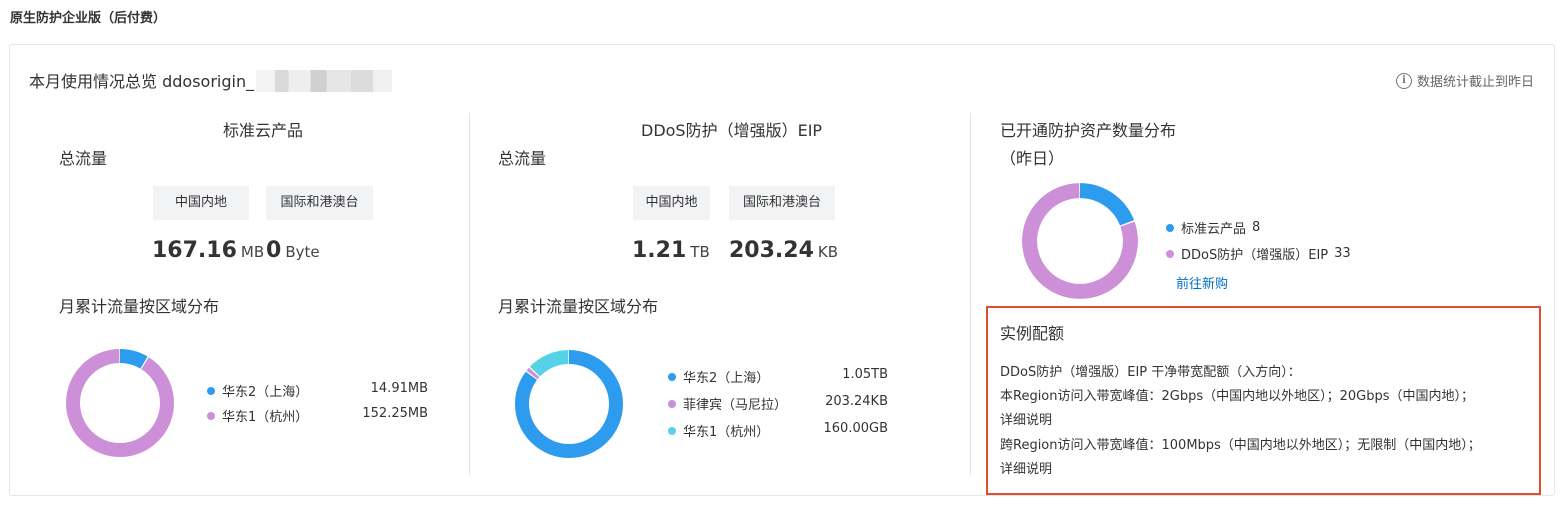 The height and width of the screenshot is (505, 1565). Describe the element at coordinates (1026, 418) in the screenshot. I see `quota-detail-link-1: 详细说明` at that location.